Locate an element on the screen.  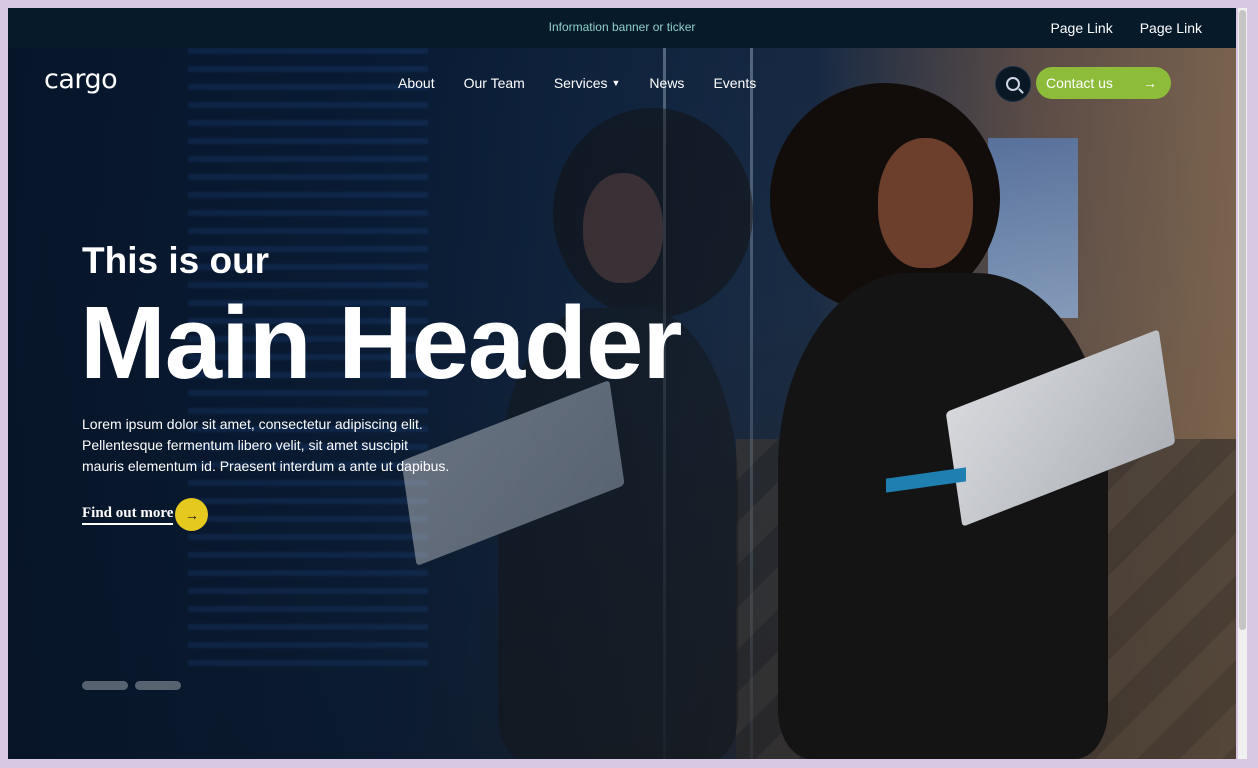
nav-item-label: News is located at coordinates (667, 83).